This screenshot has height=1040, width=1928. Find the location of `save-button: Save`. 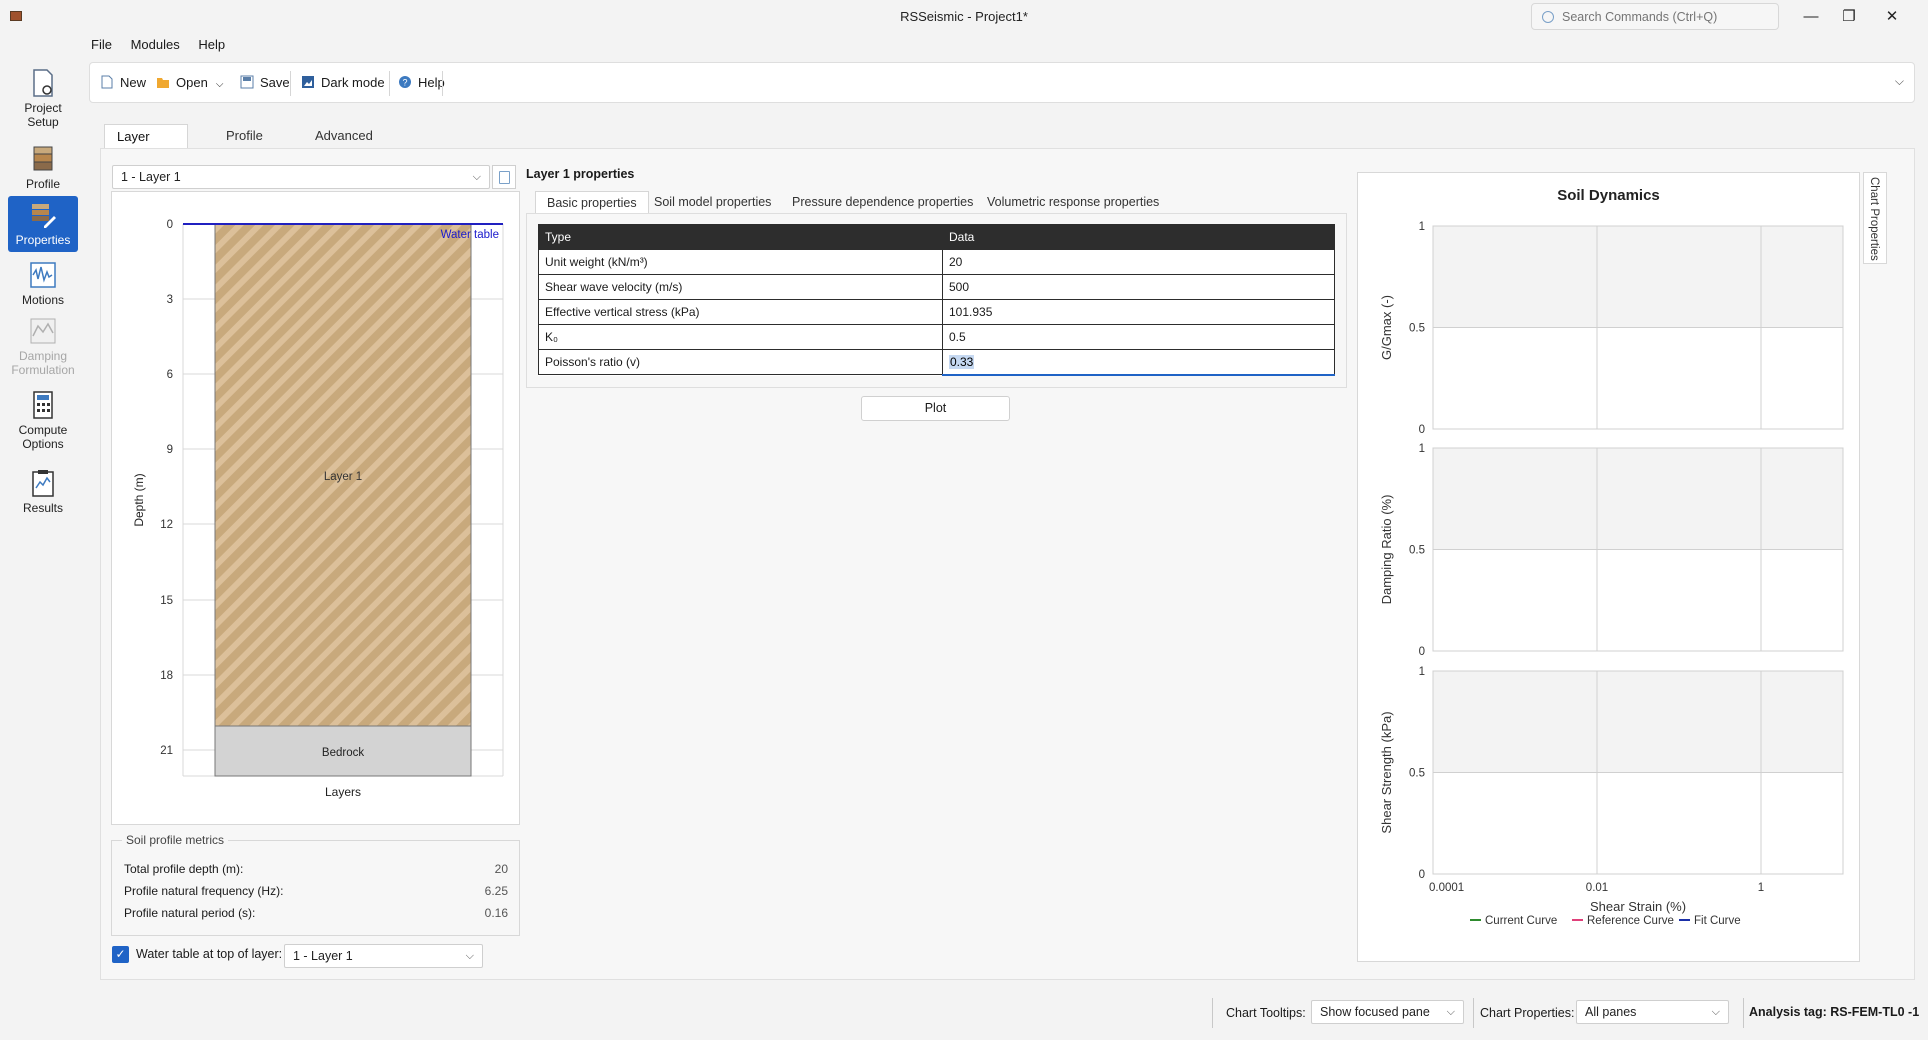

save-button: Save is located at coordinates (265, 83).